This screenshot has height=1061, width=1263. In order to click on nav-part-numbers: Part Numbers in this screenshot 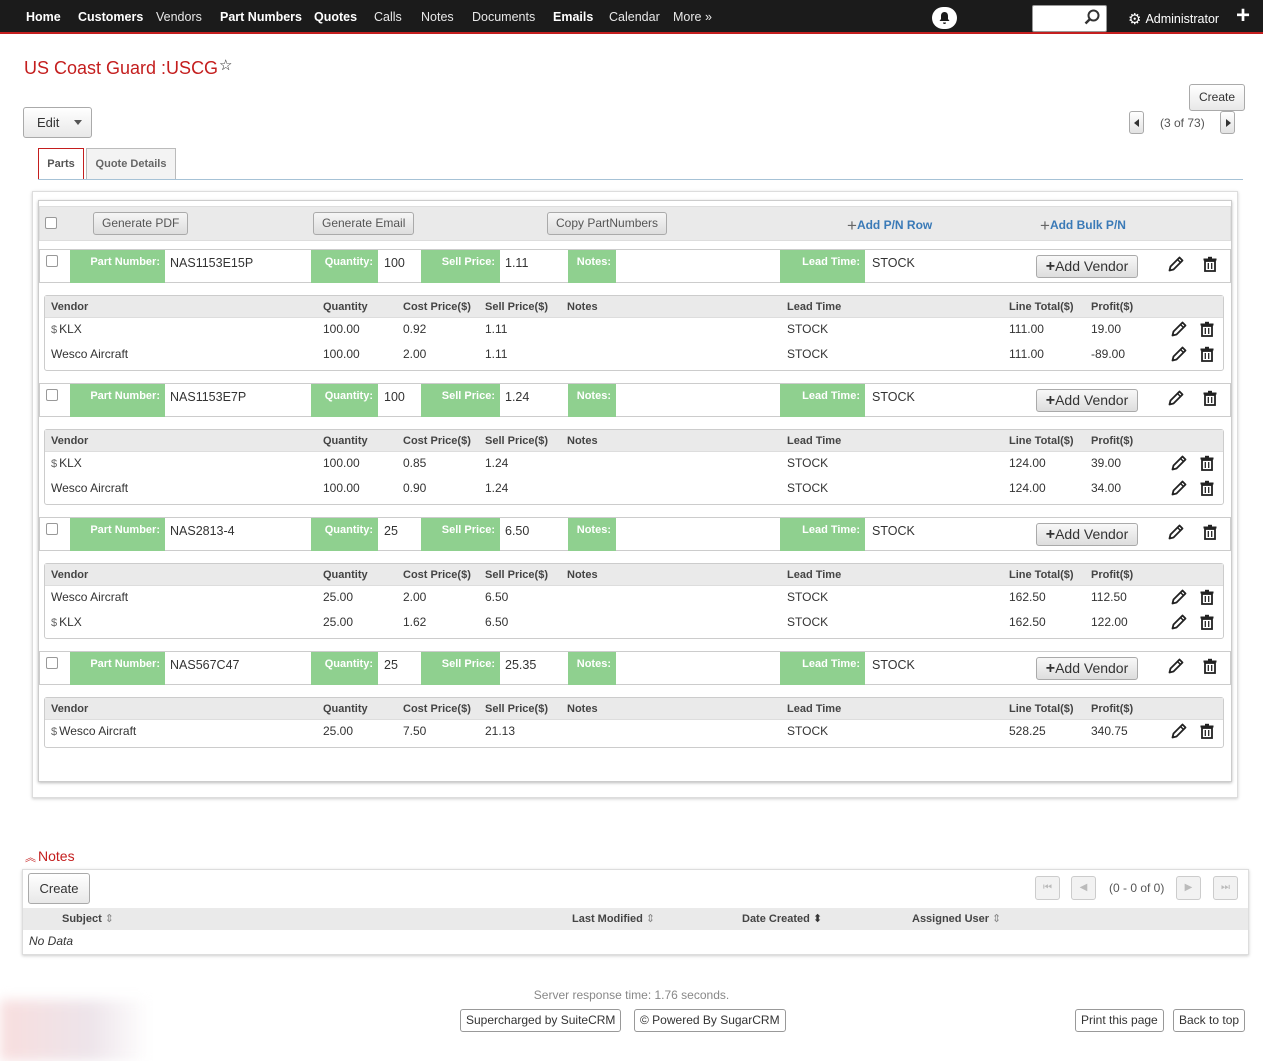, I will do `click(261, 17)`.